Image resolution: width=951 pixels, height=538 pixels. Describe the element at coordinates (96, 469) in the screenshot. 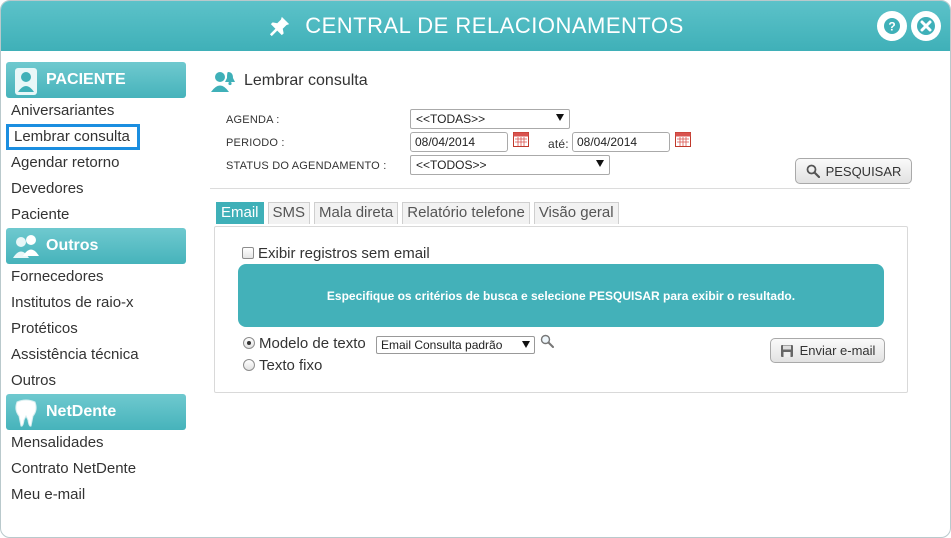

I see `sidebar-item-contrato-netdente: Contrato NetDente` at that location.